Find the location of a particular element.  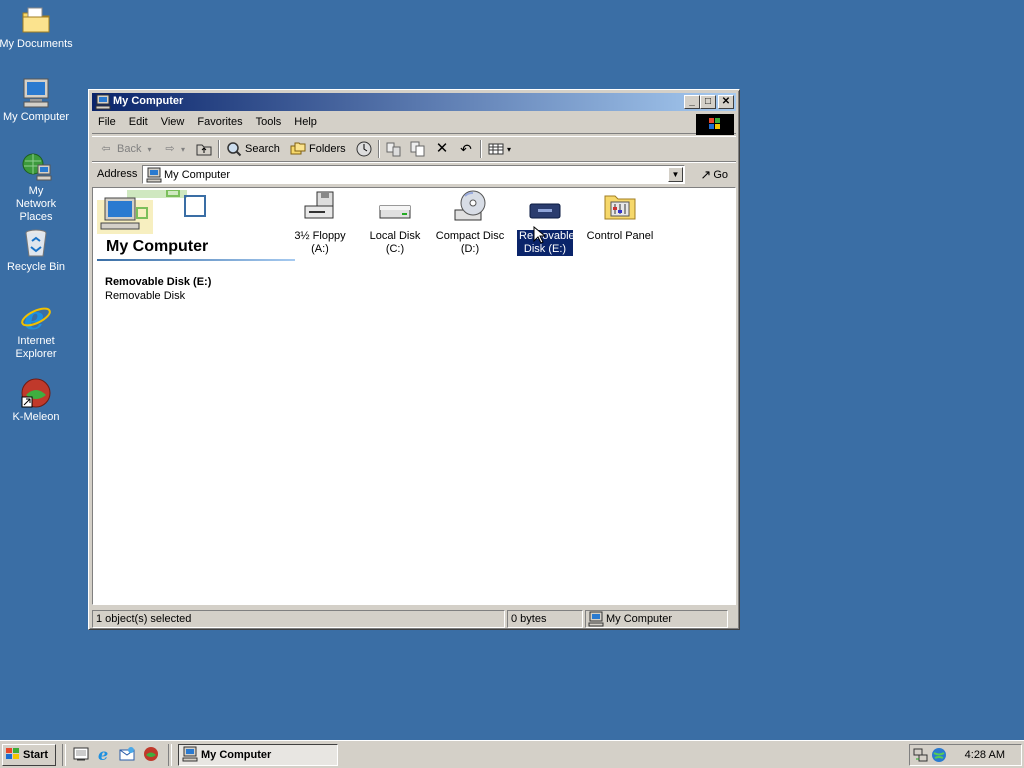

status-size: 0 bytes is located at coordinates (545, 619).